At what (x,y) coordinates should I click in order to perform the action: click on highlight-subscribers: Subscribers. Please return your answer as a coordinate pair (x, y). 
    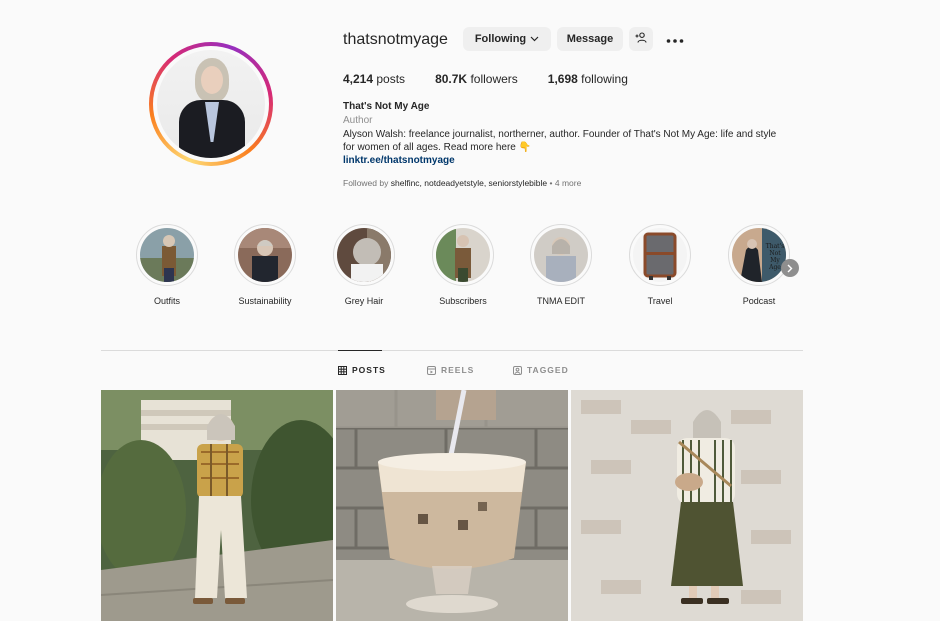
    Looking at the image, I should click on (463, 265).